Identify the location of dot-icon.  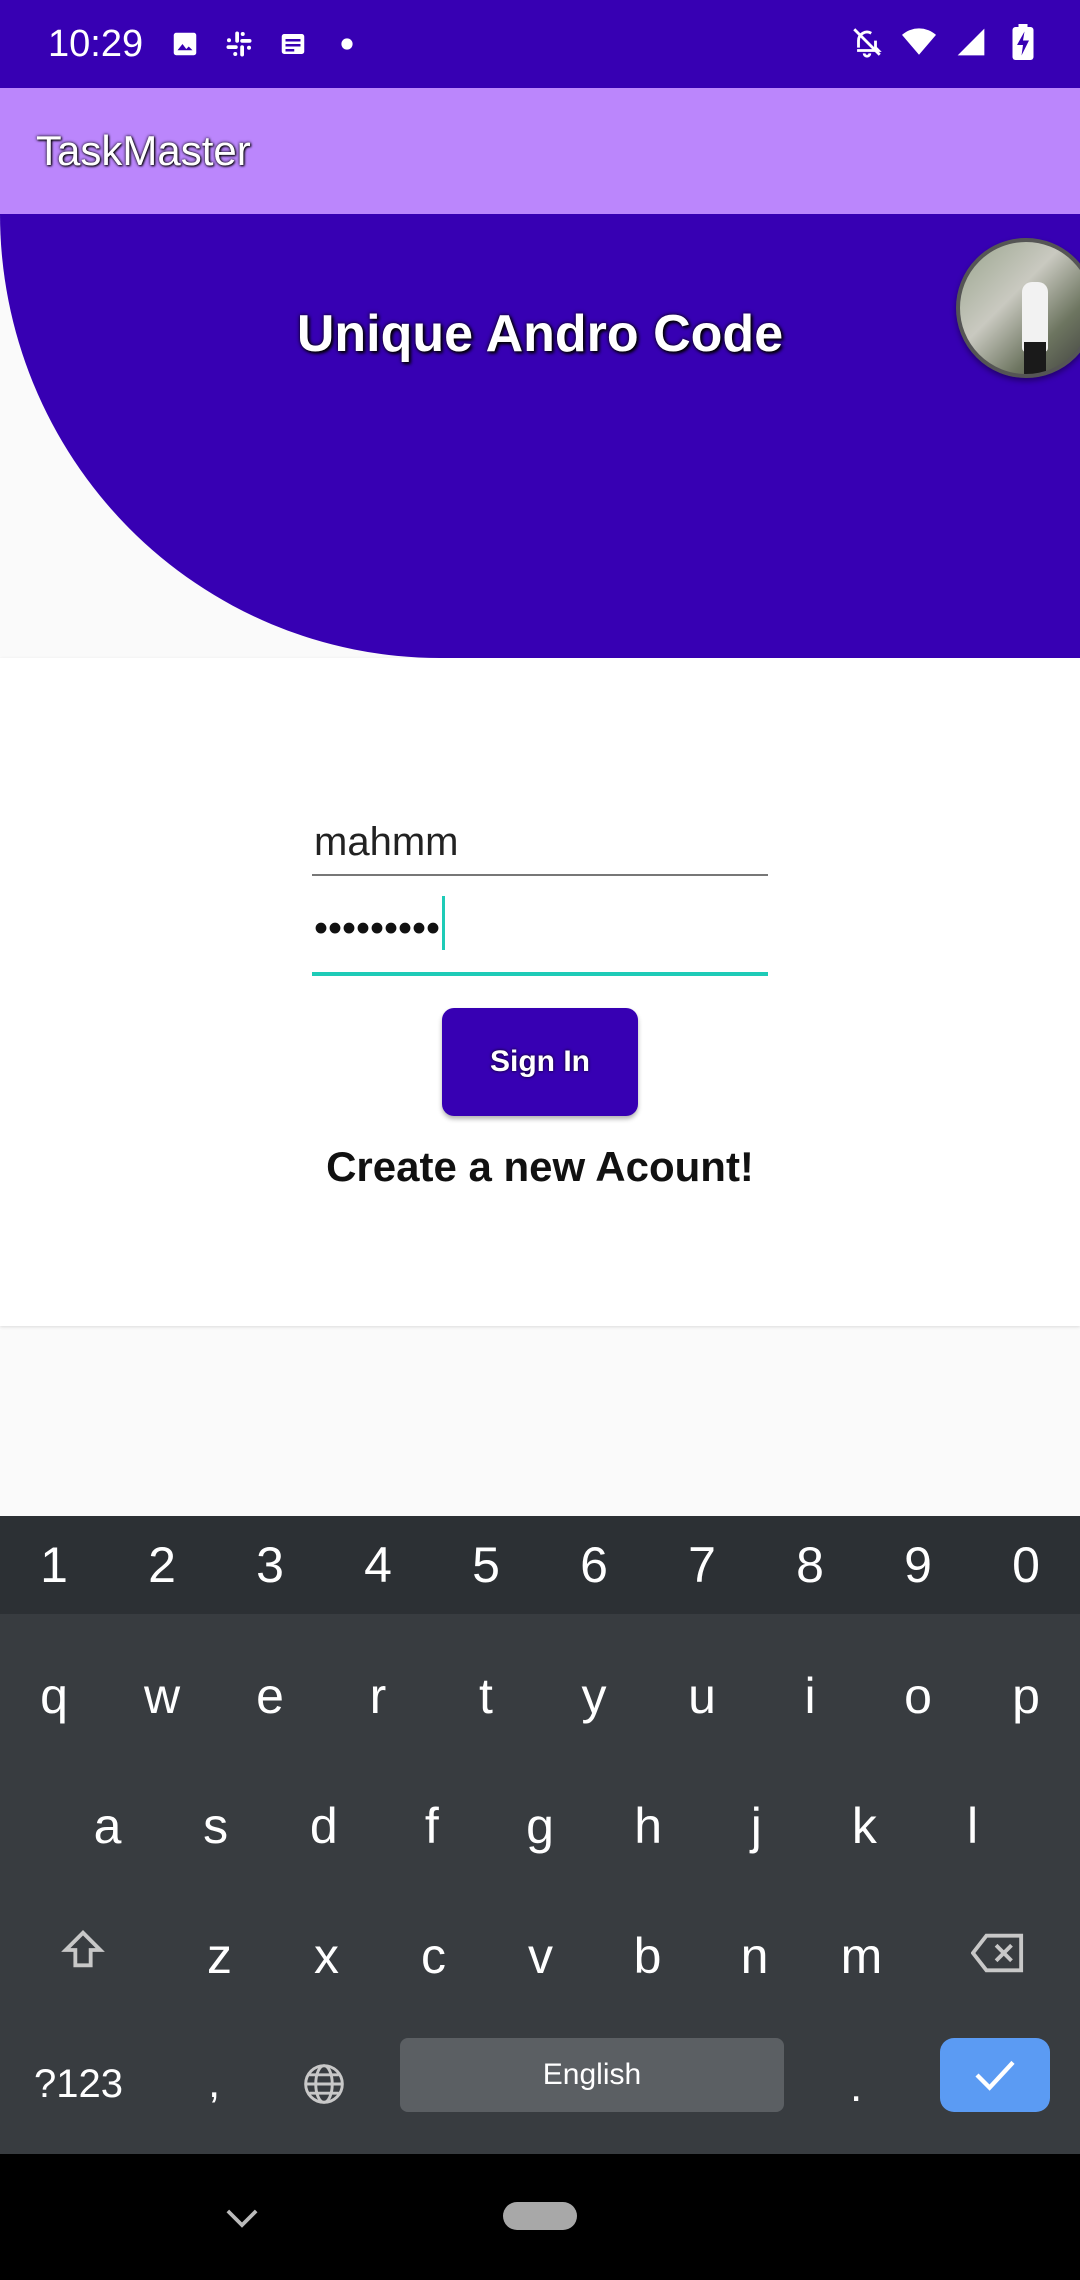
(347, 44).